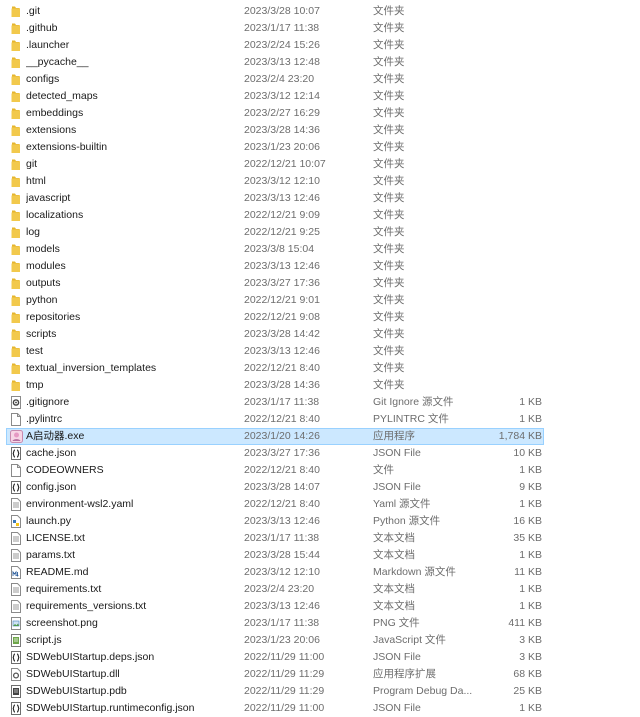 This screenshot has width=640, height=717. I want to click on dll-file-icon, so click(17, 674).